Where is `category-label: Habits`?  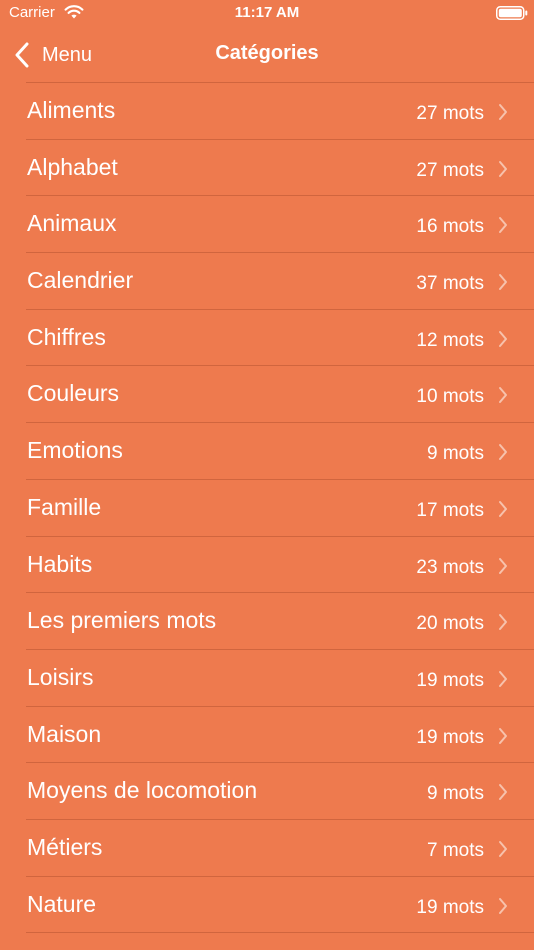 category-label: Habits is located at coordinates (60, 563).